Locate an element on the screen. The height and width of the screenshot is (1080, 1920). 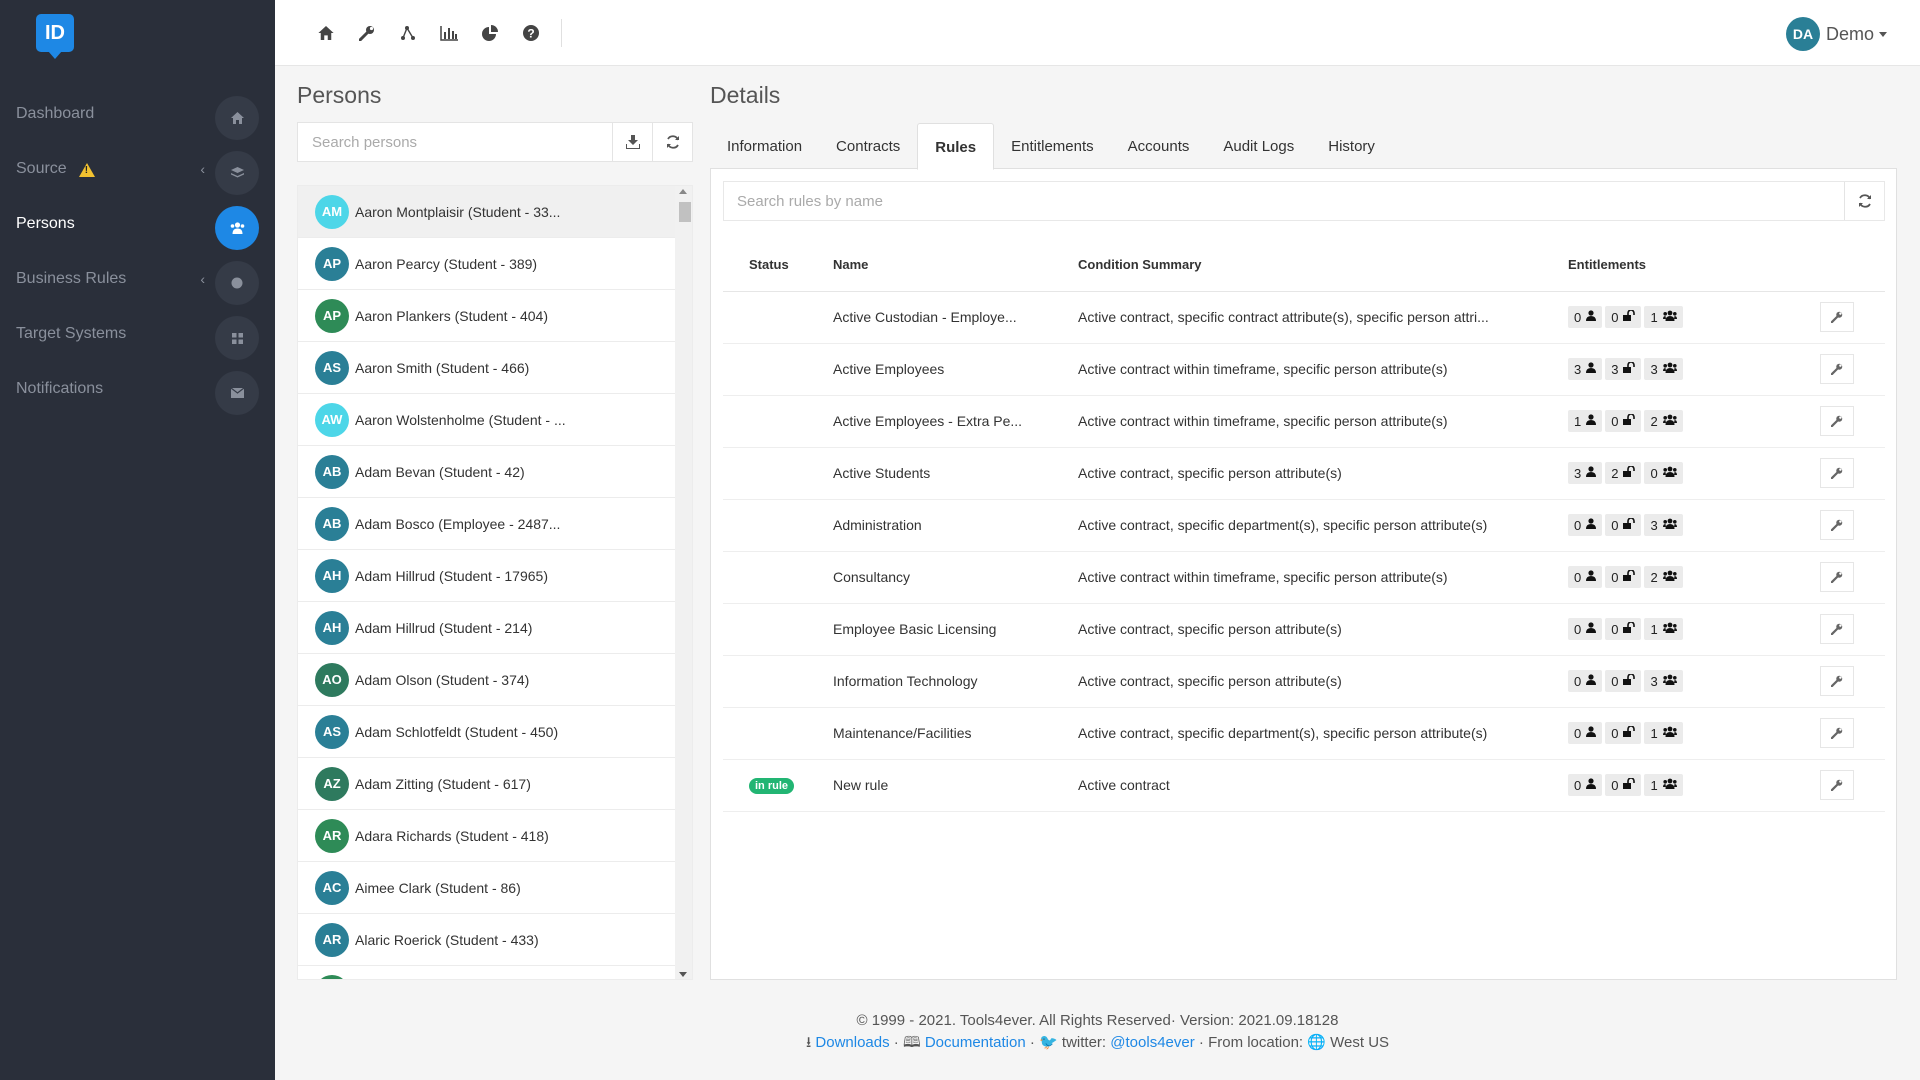
person-list-item: AS Aaron Smith (Student - 466) is located at coordinates (487, 368).